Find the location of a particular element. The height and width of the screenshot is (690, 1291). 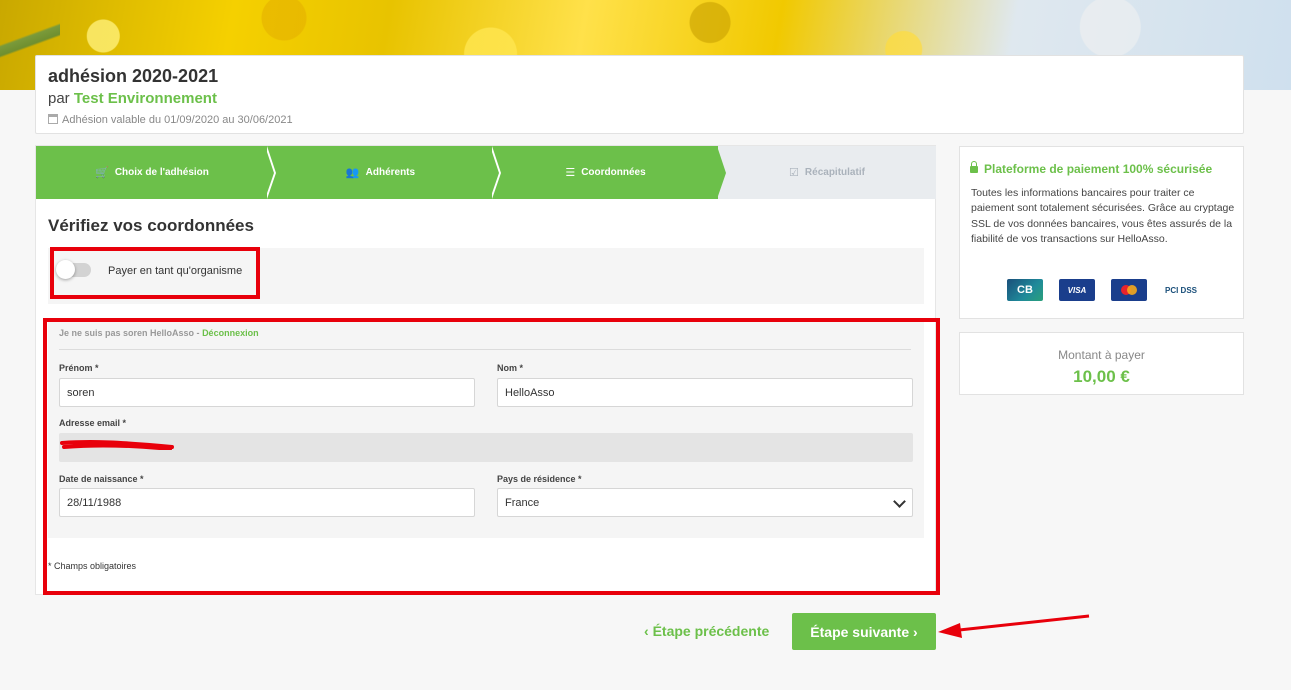

amount-card: Montant à payer 10,00 € is located at coordinates (1101, 363).